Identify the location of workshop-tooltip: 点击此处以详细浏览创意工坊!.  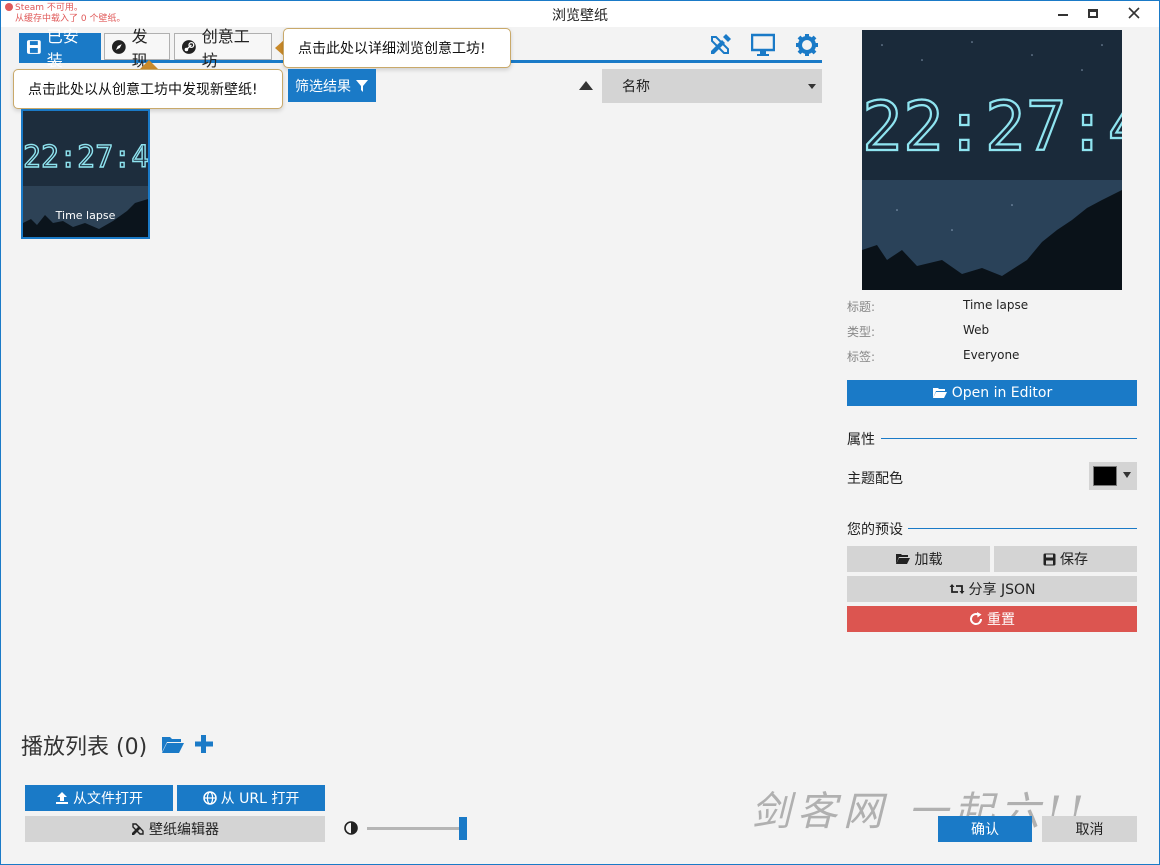
(397, 48).